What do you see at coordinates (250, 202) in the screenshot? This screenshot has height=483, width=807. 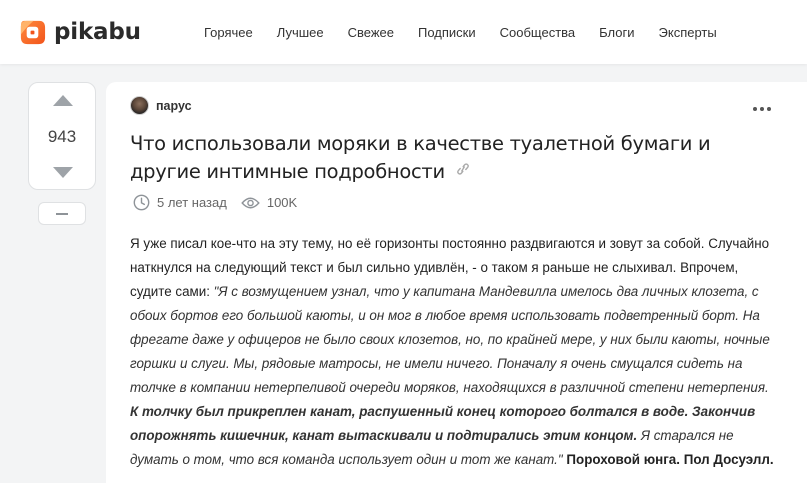 I see `eye-icon` at bounding box center [250, 202].